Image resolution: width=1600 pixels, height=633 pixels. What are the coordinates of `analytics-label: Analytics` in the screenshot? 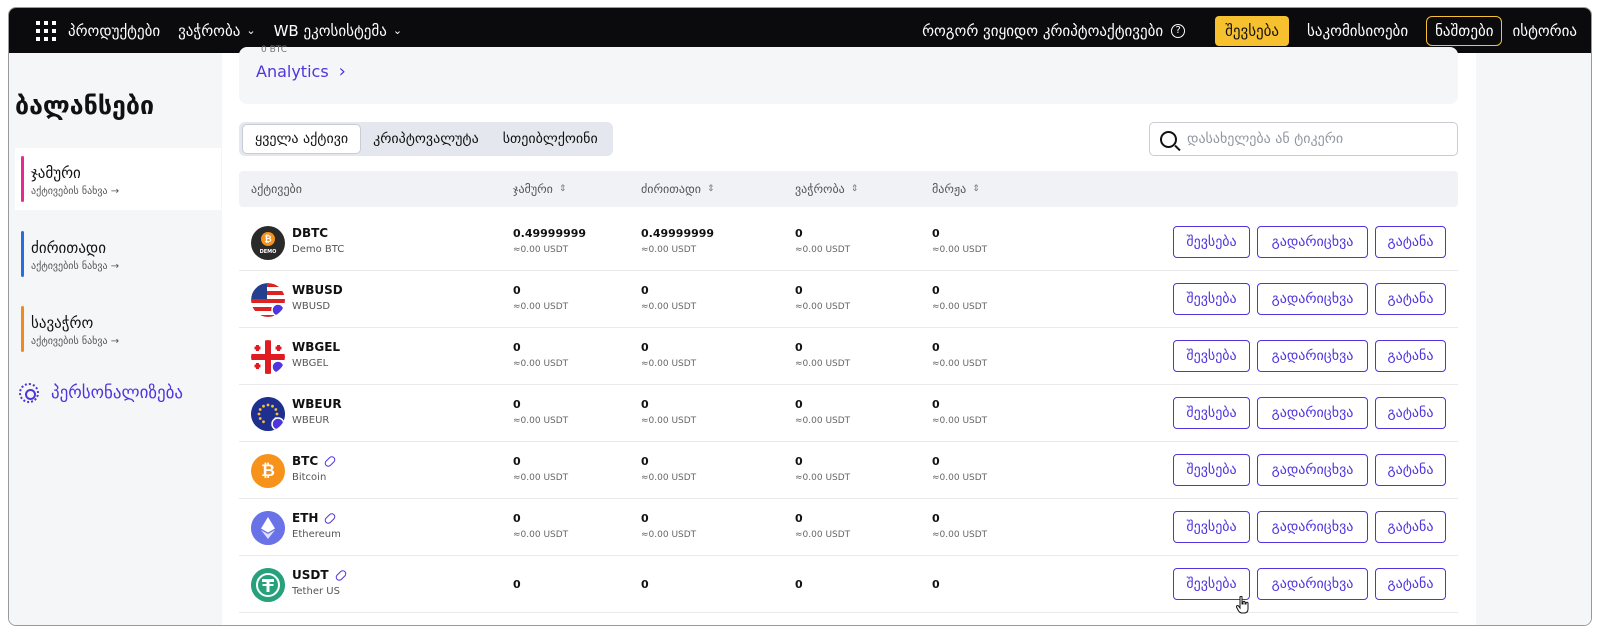 It's located at (292, 71).